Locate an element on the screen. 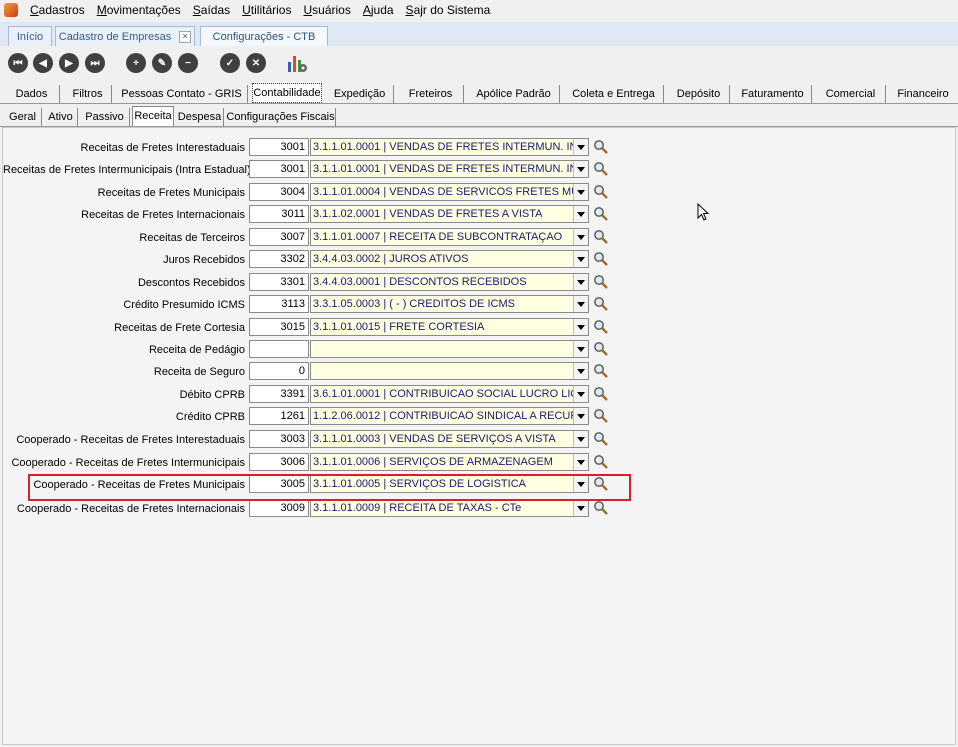 This screenshot has width=958, height=747. report-chart-icon is located at coordinates (297, 63).